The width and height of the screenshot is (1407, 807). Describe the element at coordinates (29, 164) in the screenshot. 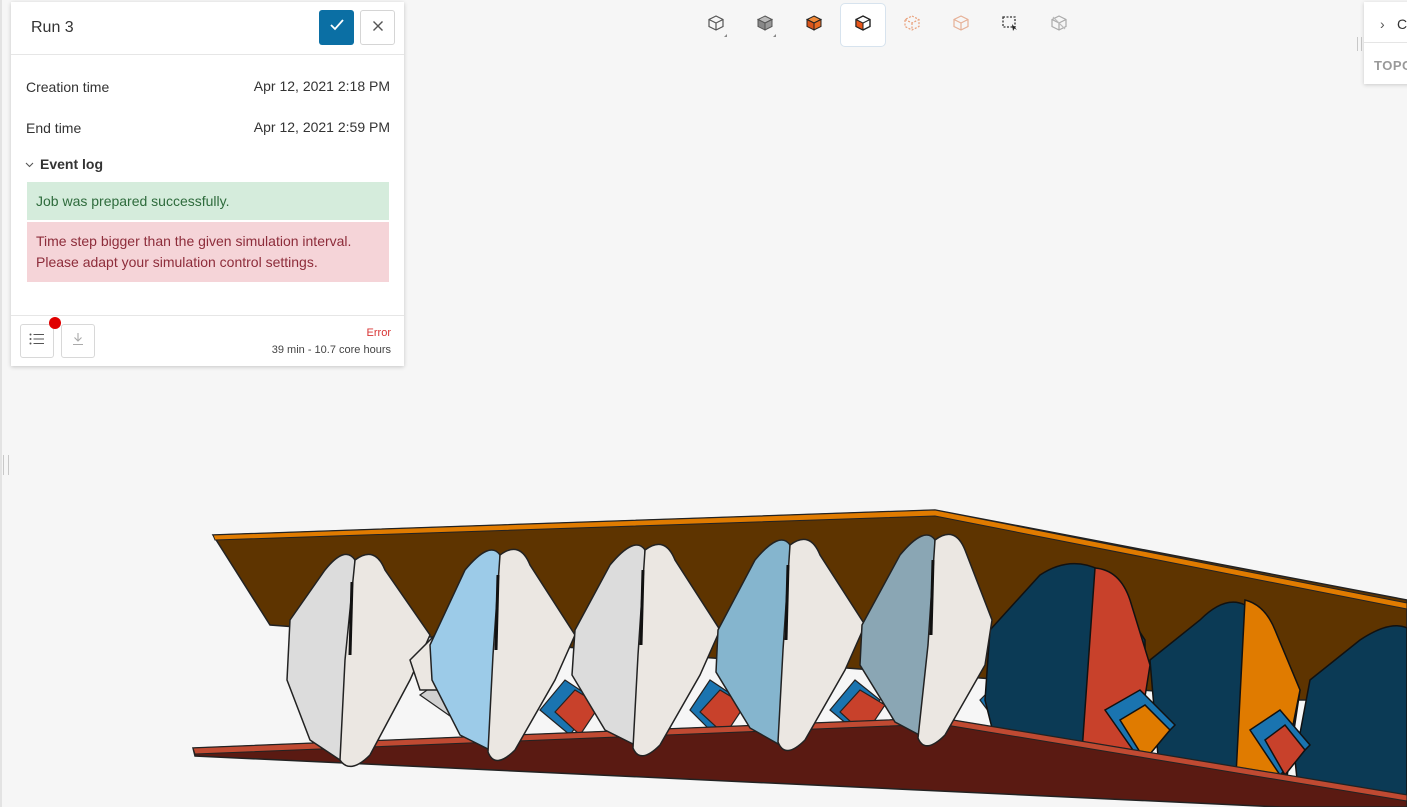

I see `chevron-down-icon` at that location.